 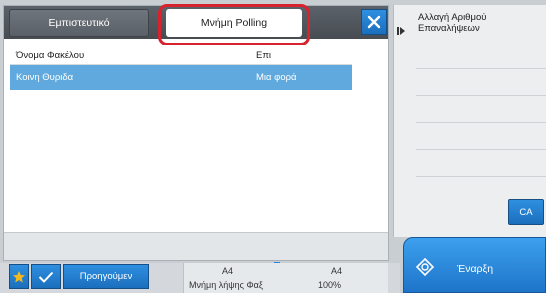 I want to click on close-button, so click(x=374, y=22).